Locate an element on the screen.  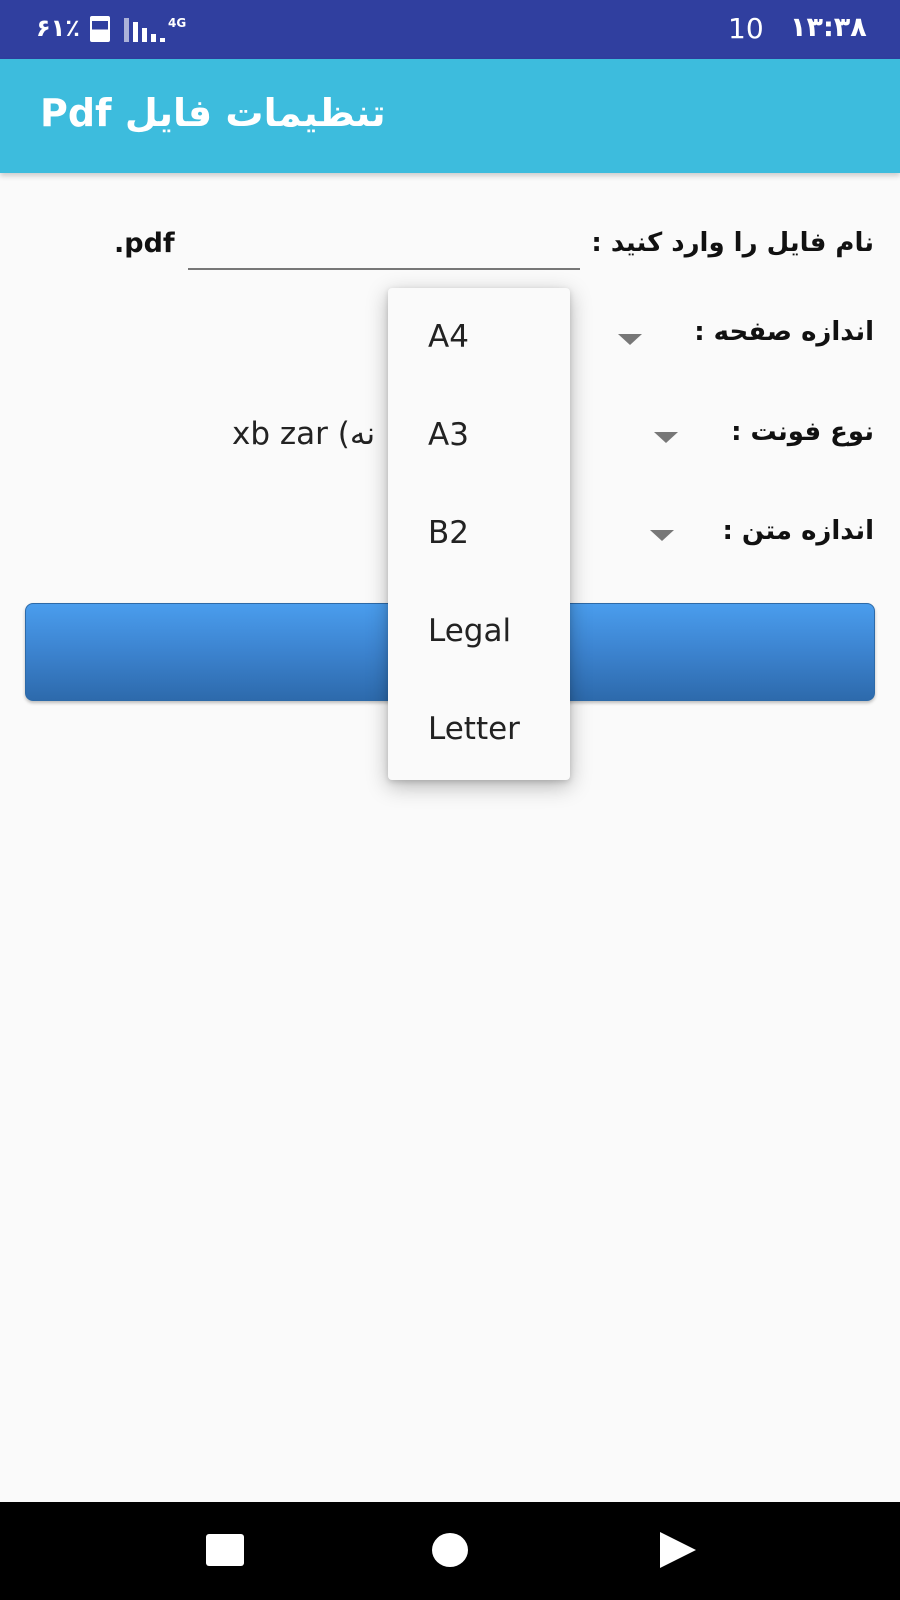
cellular-indicator: 10 is located at coordinates (746, 28).